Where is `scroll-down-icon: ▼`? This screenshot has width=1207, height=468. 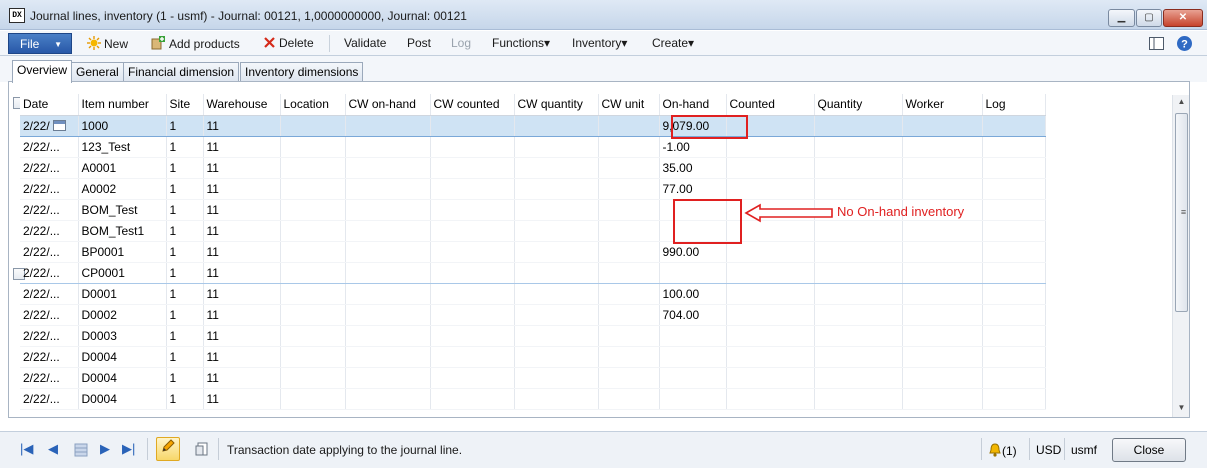 scroll-down-icon: ▼ is located at coordinates (1181, 408).